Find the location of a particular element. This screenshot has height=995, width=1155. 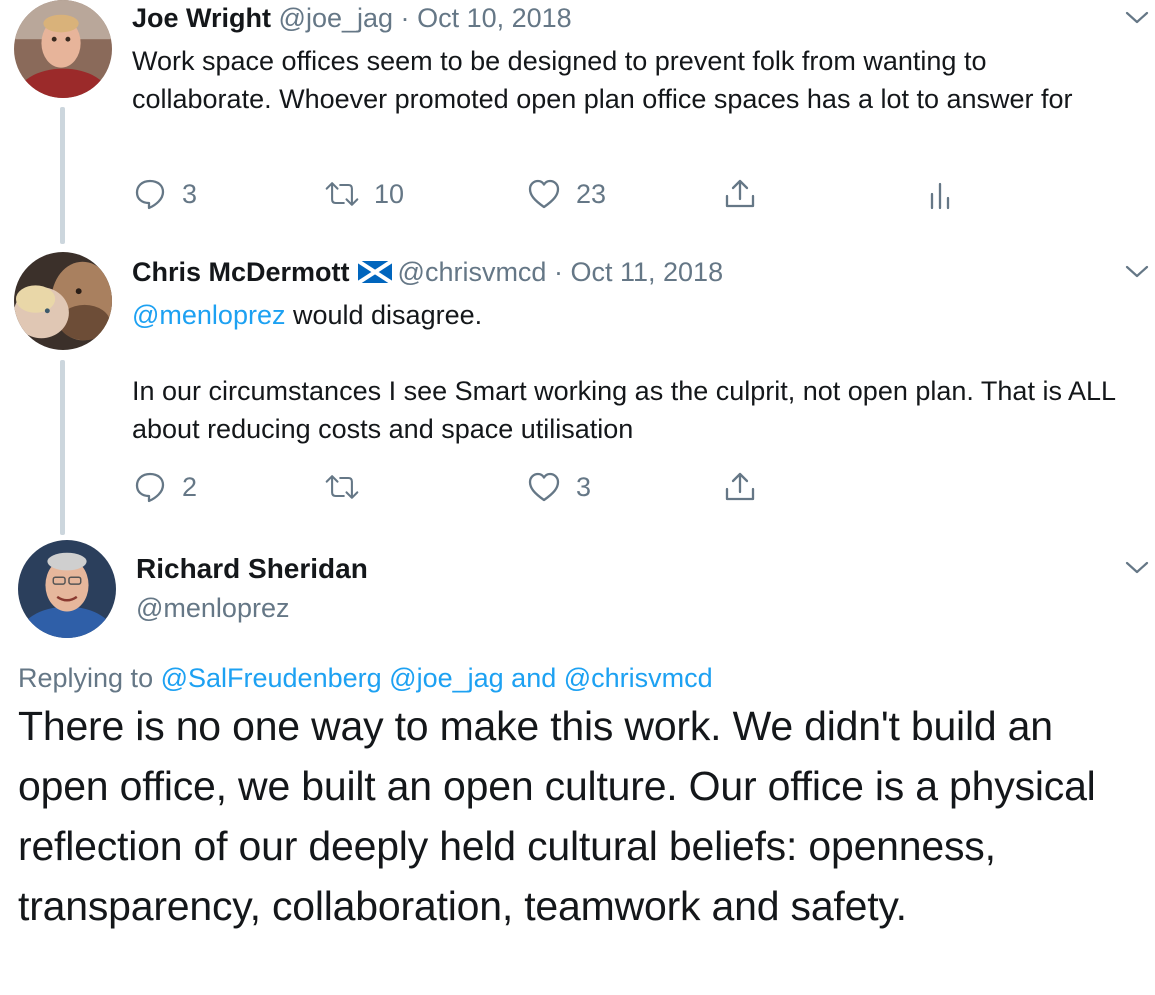

retweet-button: 10 is located at coordinates (364, 194).